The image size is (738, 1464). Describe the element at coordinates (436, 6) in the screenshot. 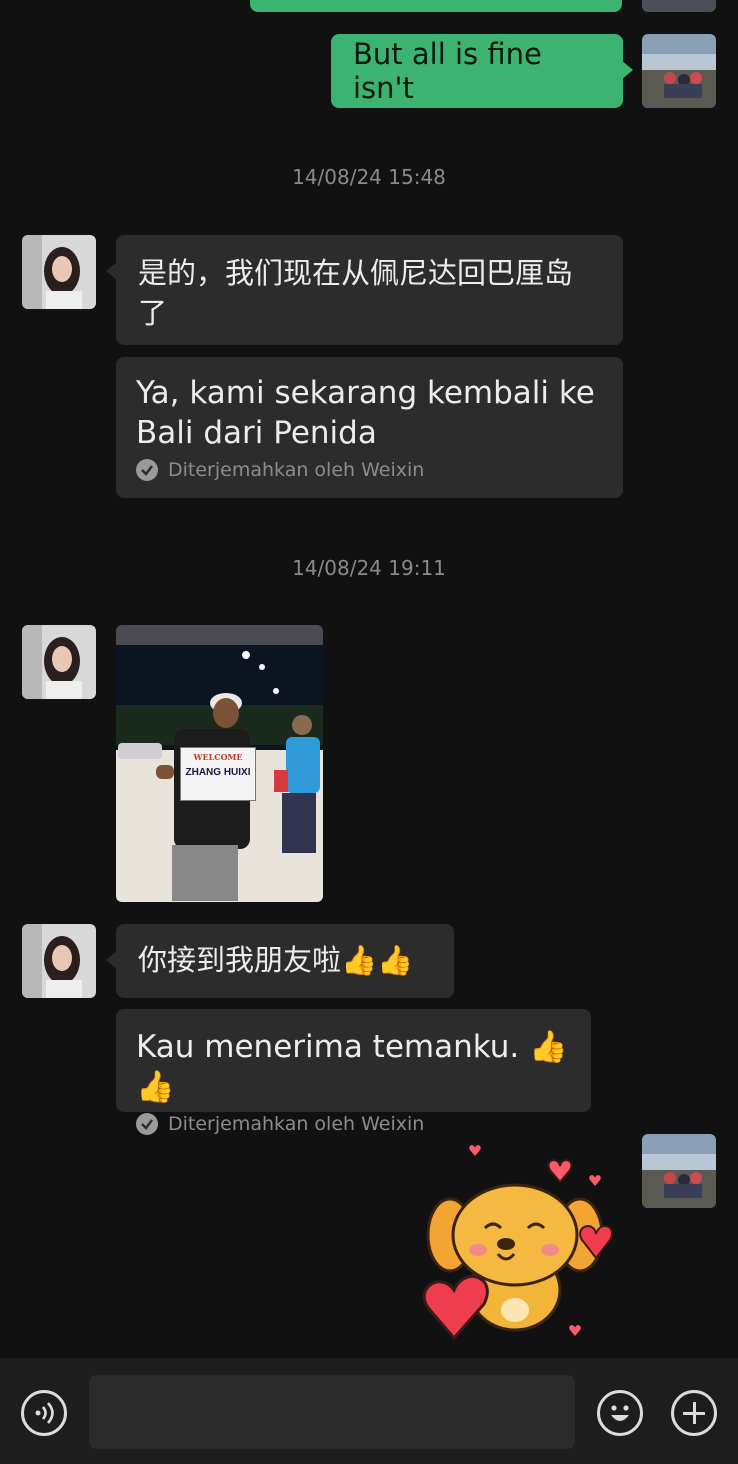

I see `prev-outgoing-bubble` at that location.